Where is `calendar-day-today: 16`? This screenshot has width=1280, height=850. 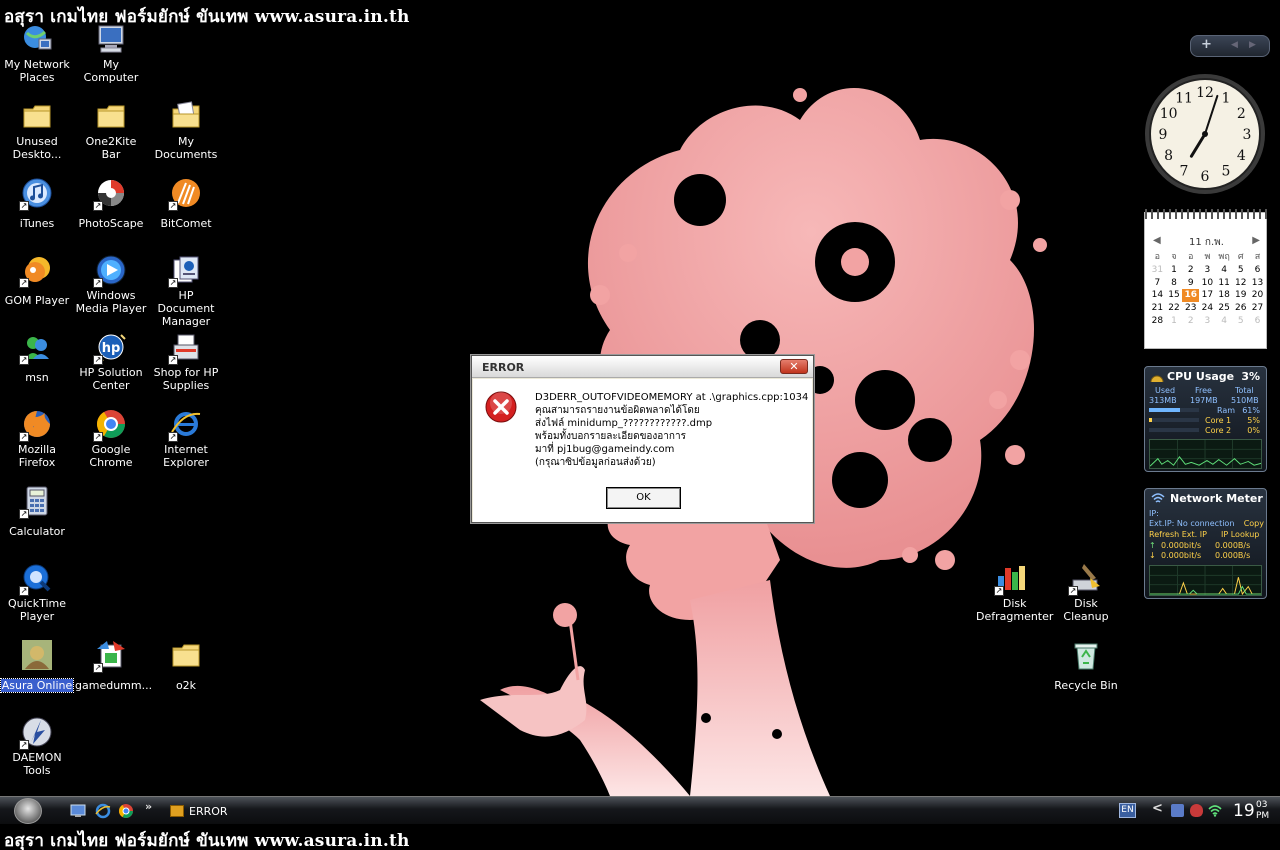
calendar-day-today: 16 is located at coordinates (1191, 296).